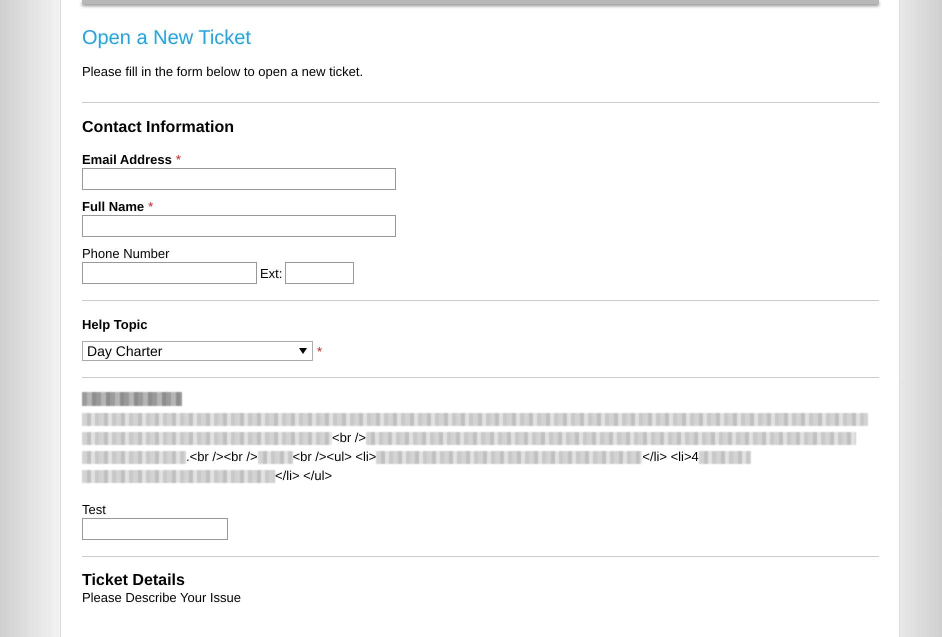  Describe the element at coordinates (169, 273) in the screenshot. I see `phone-field` at that location.